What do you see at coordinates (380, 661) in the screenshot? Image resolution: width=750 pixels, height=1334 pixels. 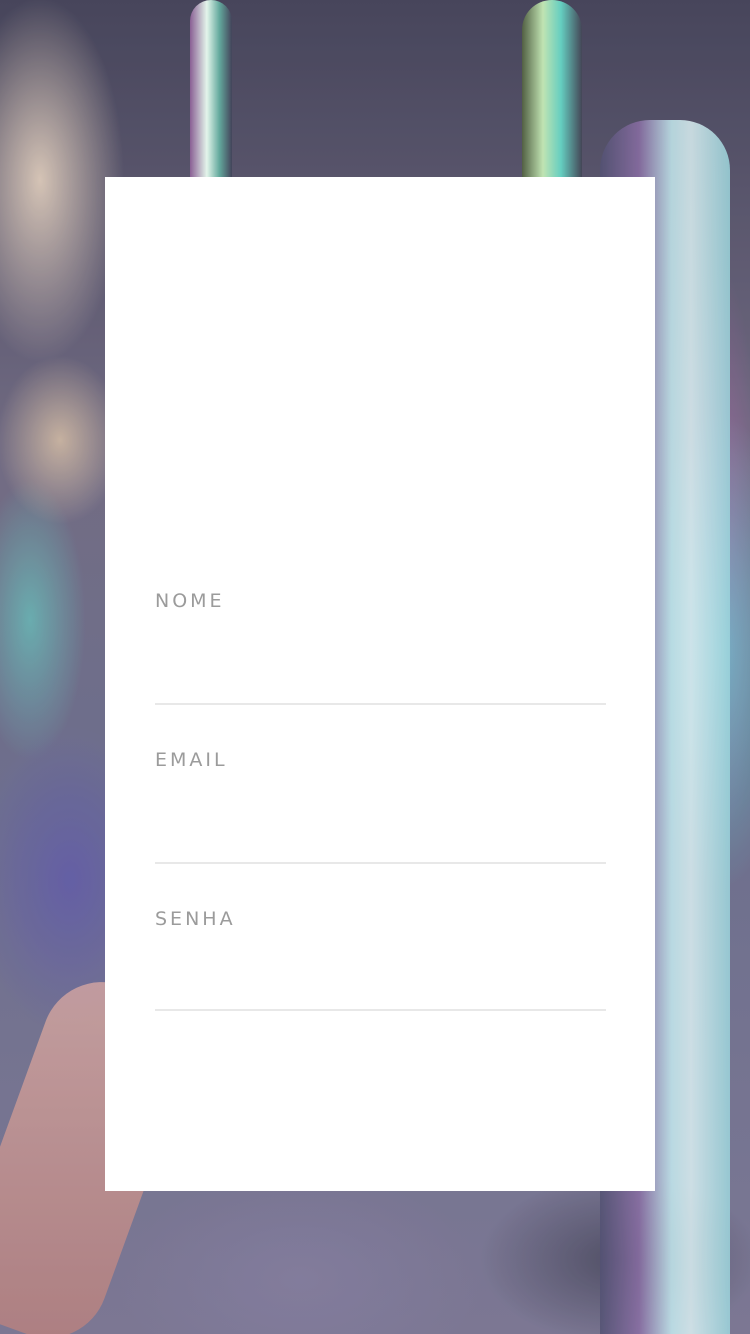 I see `name-input` at bounding box center [380, 661].